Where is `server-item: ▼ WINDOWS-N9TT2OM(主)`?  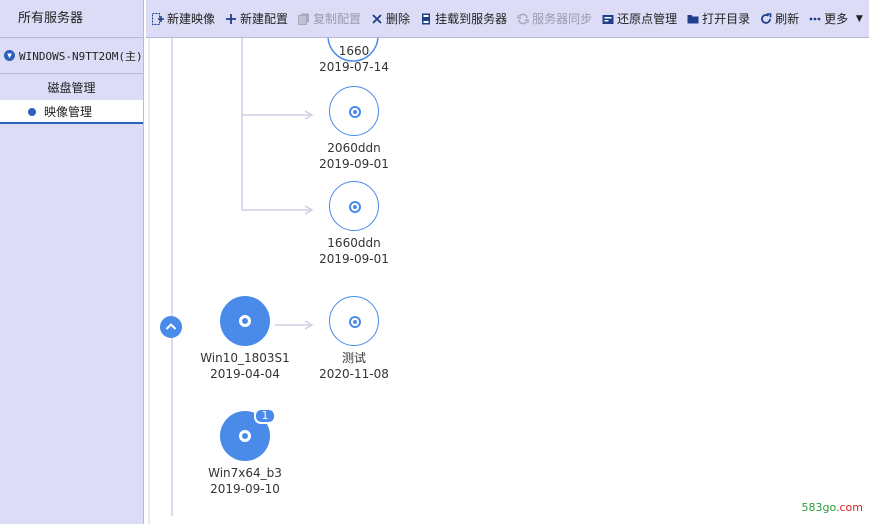
server-item: ▼ WINDOWS-N9TT2OM(主) is located at coordinates (71, 56).